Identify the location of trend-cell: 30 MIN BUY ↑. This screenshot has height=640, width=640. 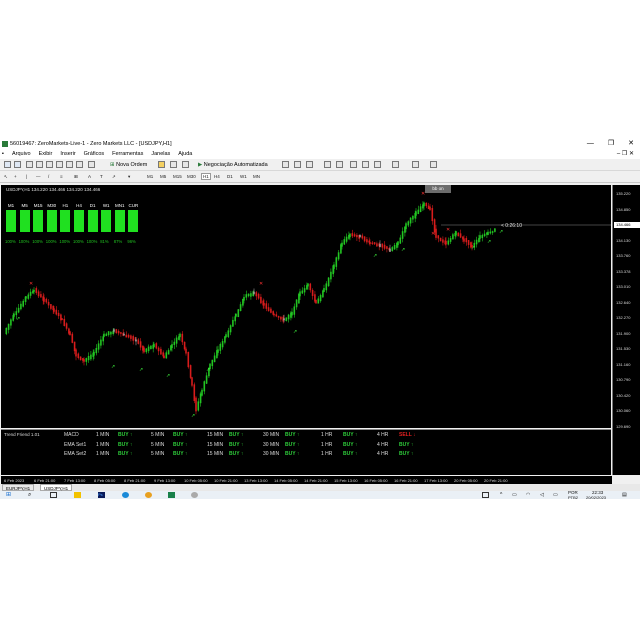
(281, 445).